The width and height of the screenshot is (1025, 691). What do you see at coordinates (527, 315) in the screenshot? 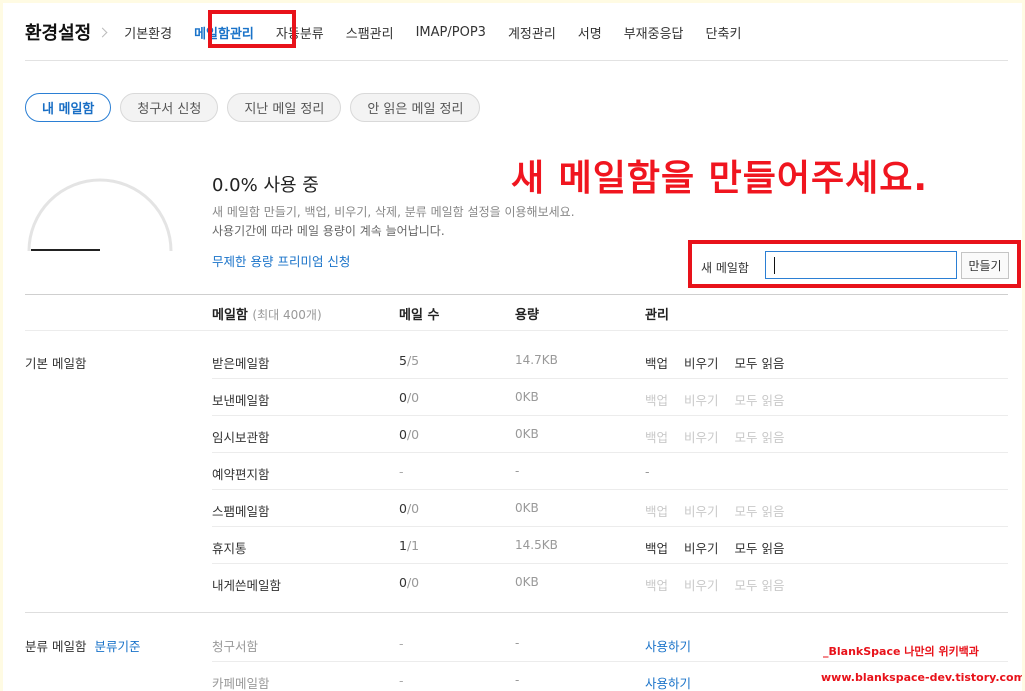
I see `header-size: 용량` at bounding box center [527, 315].